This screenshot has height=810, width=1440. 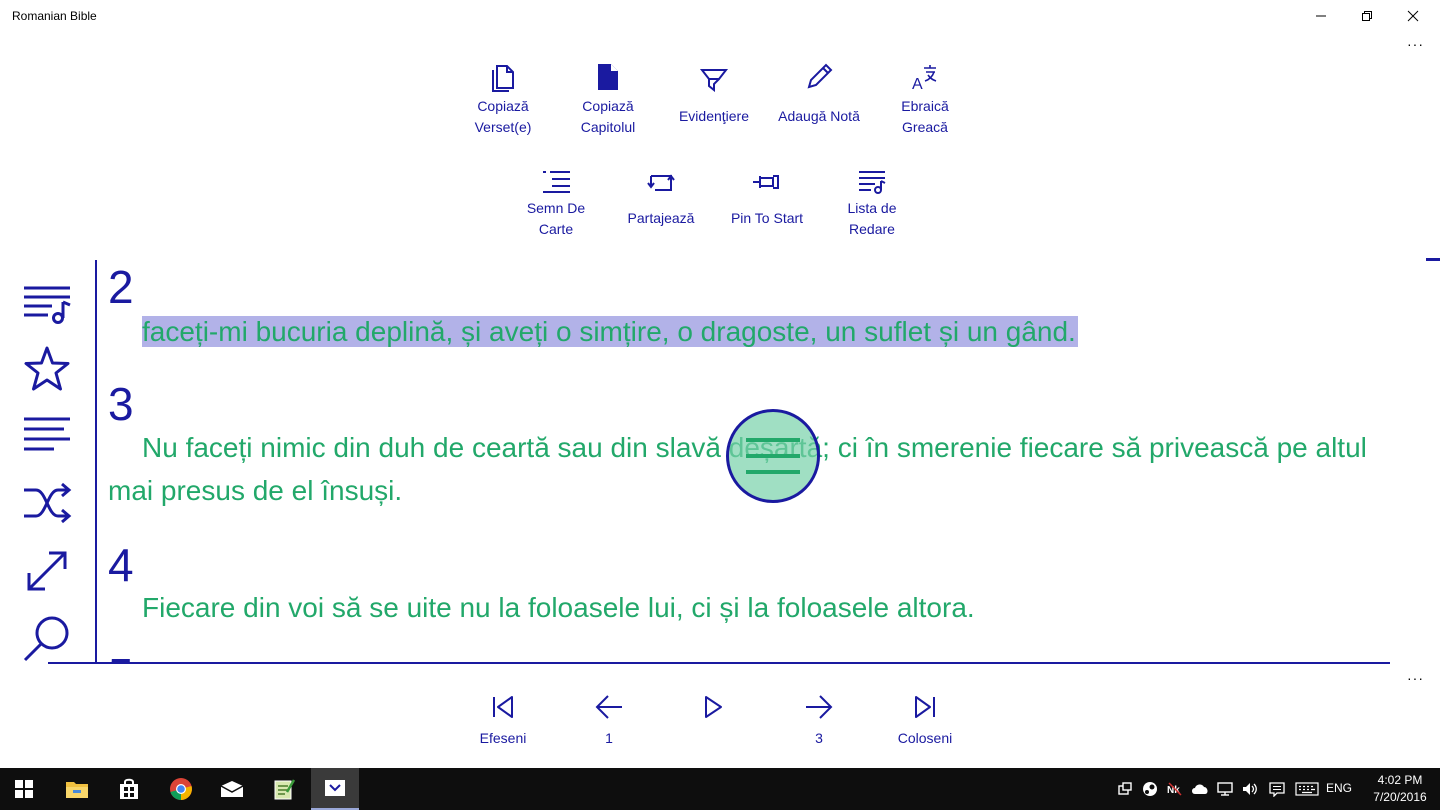 What do you see at coordinates (503, 738) in the screenshot?
I see `first-book-label: Efeseni` at bounding box center [503, 738].